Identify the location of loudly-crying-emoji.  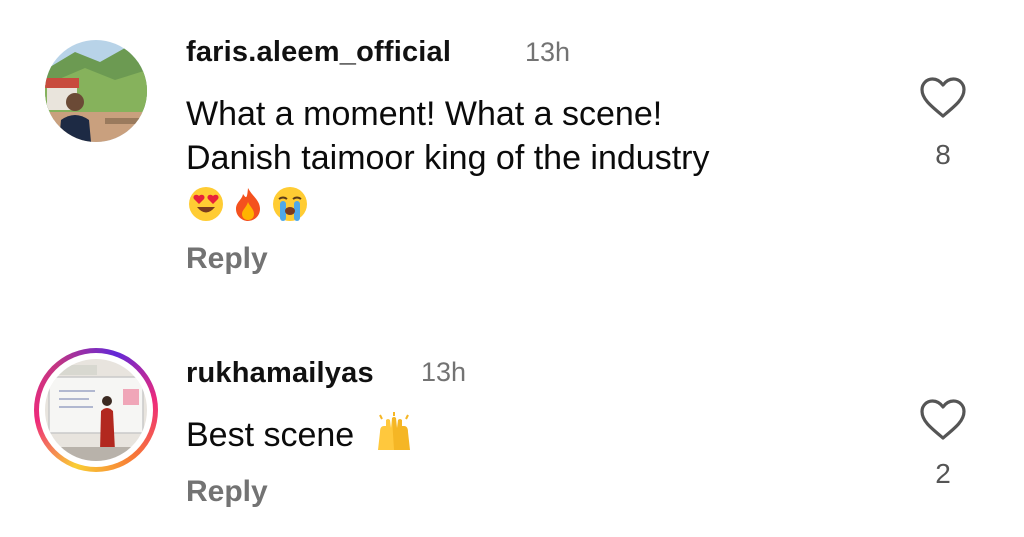
(290, 204).